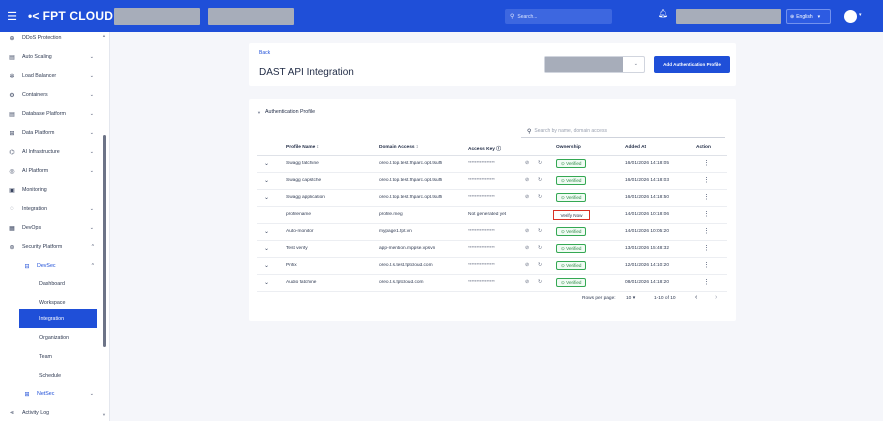  What do you see at coordinates (50, 114) in the screenshot?
I see `sidebar-item-database-platform: ▤ Database Platform ⌄` at bounding box center [50, 114].